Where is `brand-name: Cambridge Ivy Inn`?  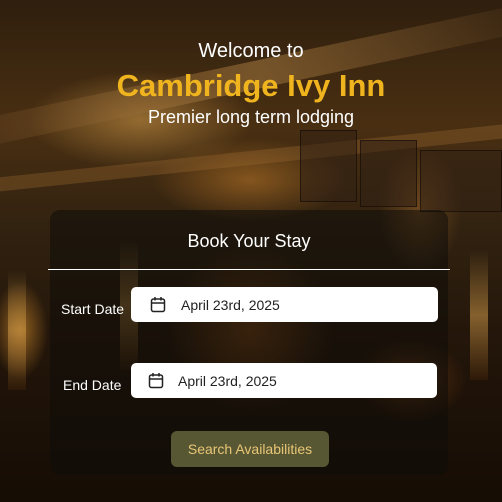
brand-name: Cambridge Ivy Inn is located at coordinates (251, 85).